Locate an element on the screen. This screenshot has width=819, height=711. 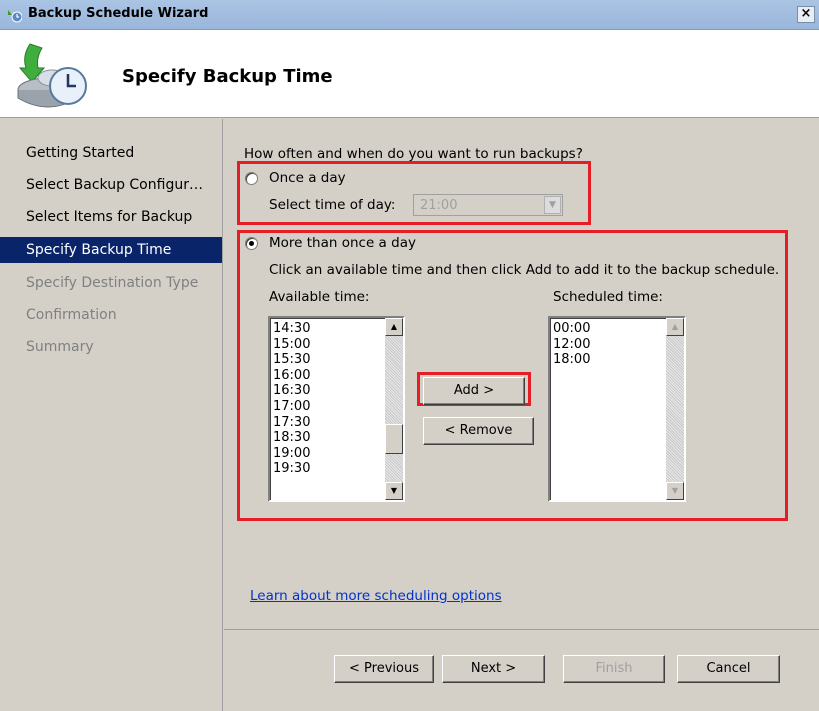
available-time-label: Available time: is located at coordinates (319, 297).